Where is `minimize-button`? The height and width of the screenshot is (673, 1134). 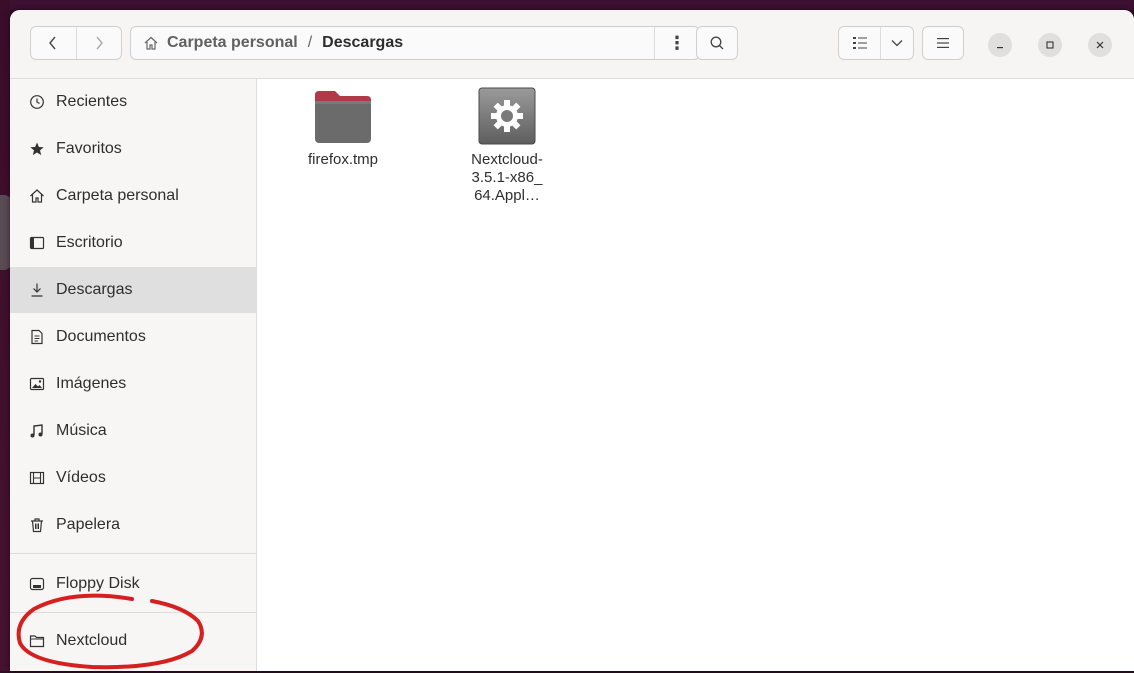
minimize-button is located at coordinates (1000, 45).